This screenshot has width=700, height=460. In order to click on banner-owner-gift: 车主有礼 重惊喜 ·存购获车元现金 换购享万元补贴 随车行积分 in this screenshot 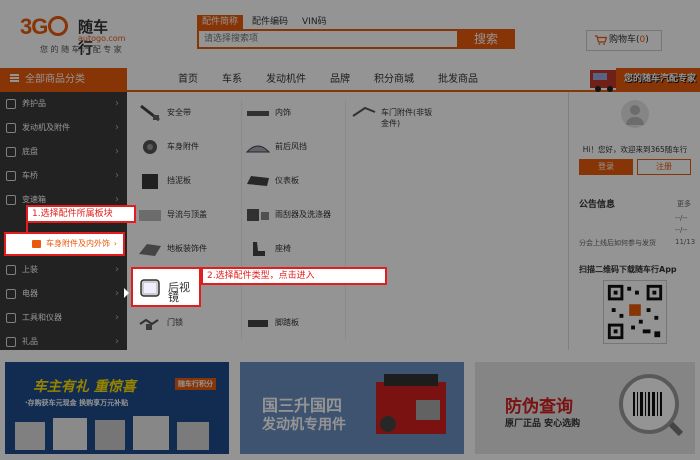, I will do `click(117, 408)`.